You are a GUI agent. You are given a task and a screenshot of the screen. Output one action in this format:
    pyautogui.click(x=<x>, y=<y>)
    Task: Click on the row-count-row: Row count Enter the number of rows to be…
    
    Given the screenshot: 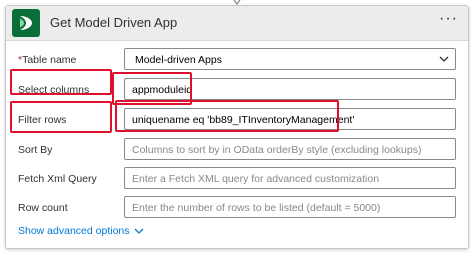 What is the action you would take?
    pyautogui.click(x=237, y=209)
    